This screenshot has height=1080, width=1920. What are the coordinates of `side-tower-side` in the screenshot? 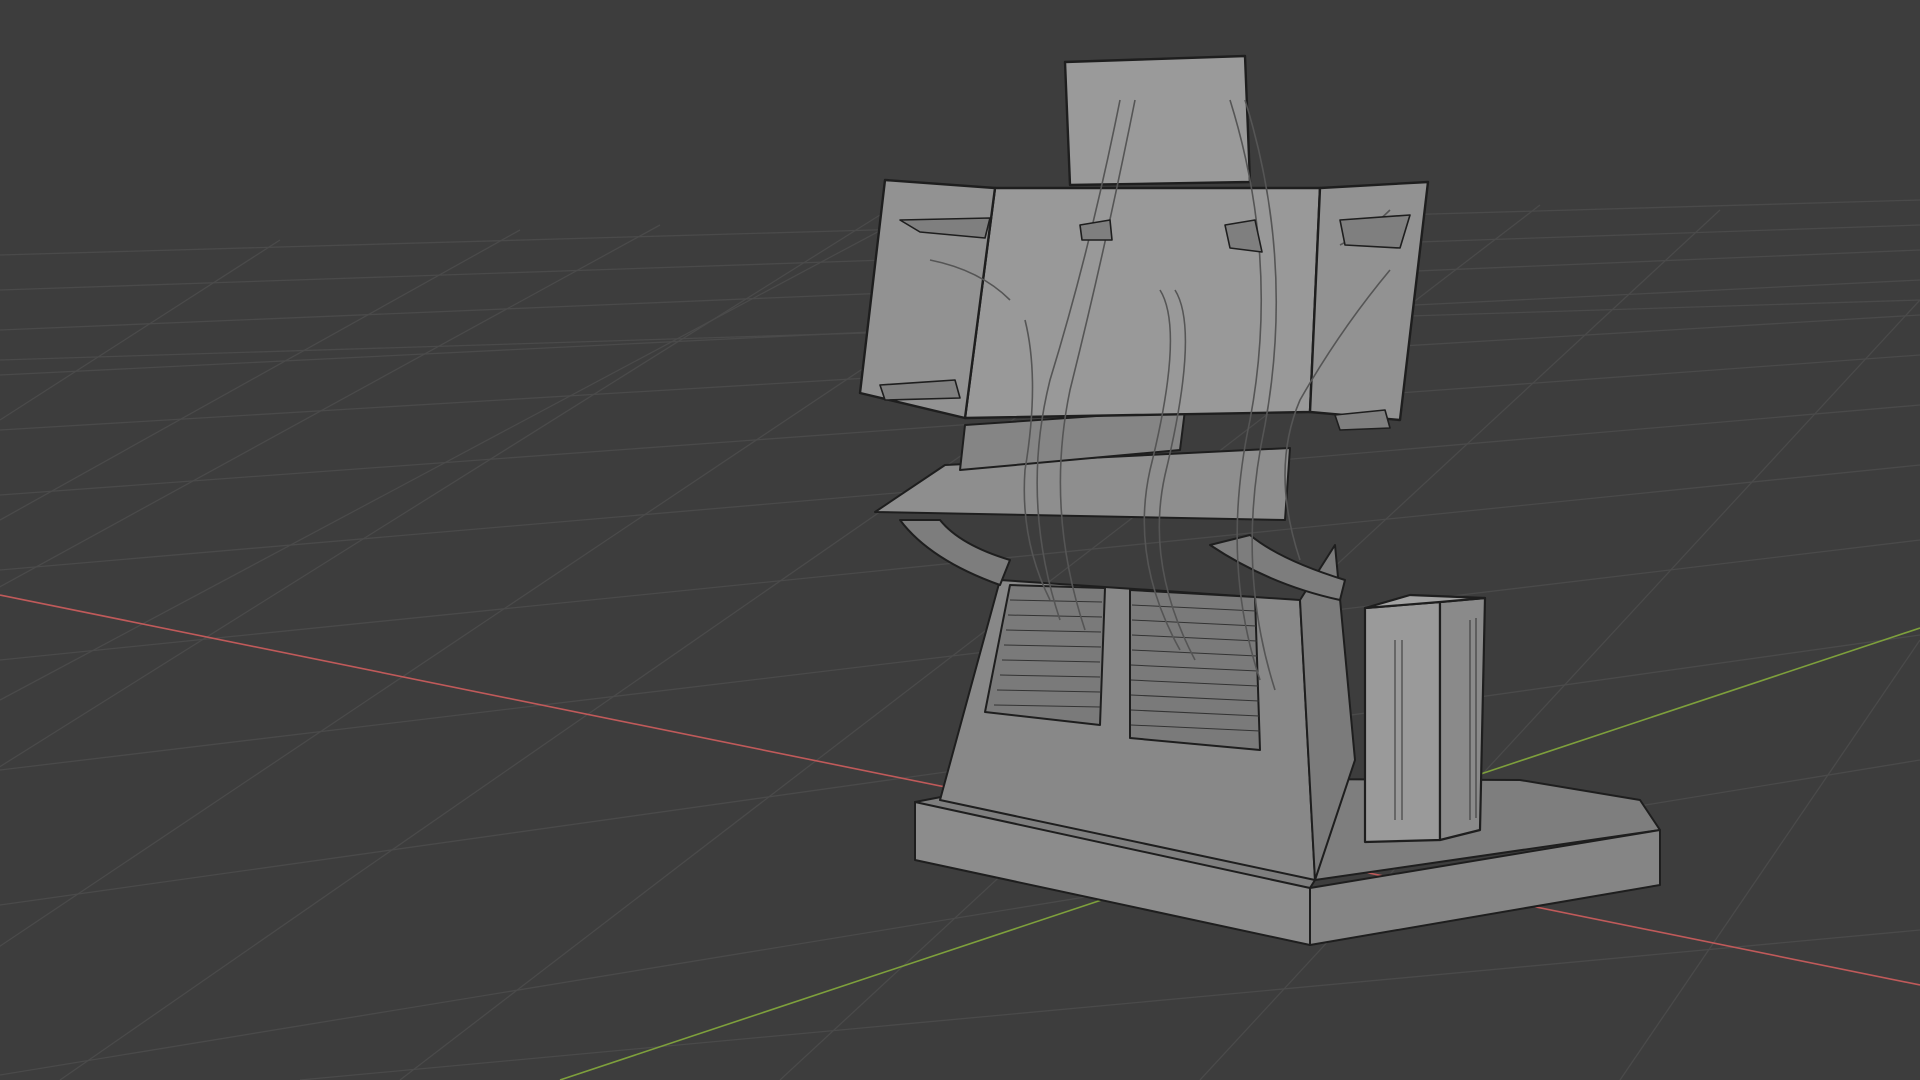 It's located at (1462, 719).